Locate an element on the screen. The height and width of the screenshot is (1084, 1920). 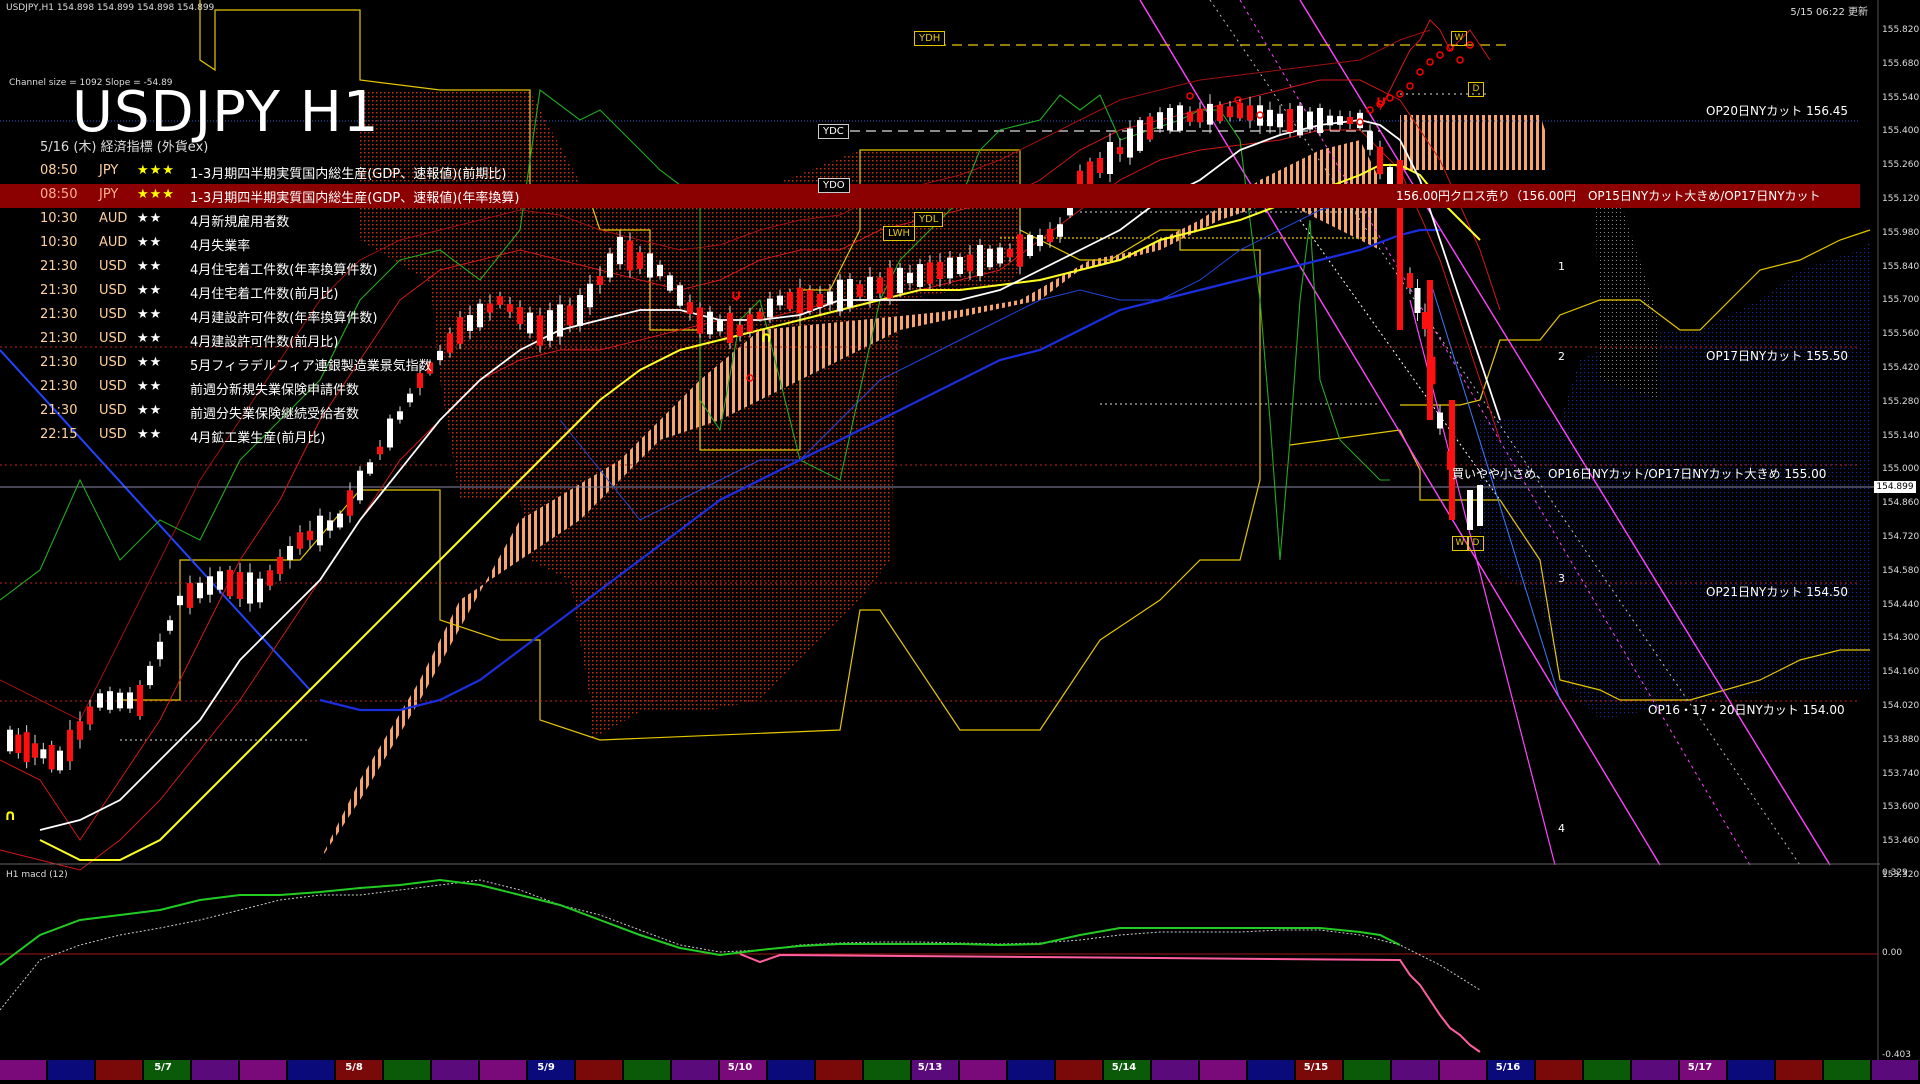
macd-label: H1 macd (12) is located at coordinates (37, 875).